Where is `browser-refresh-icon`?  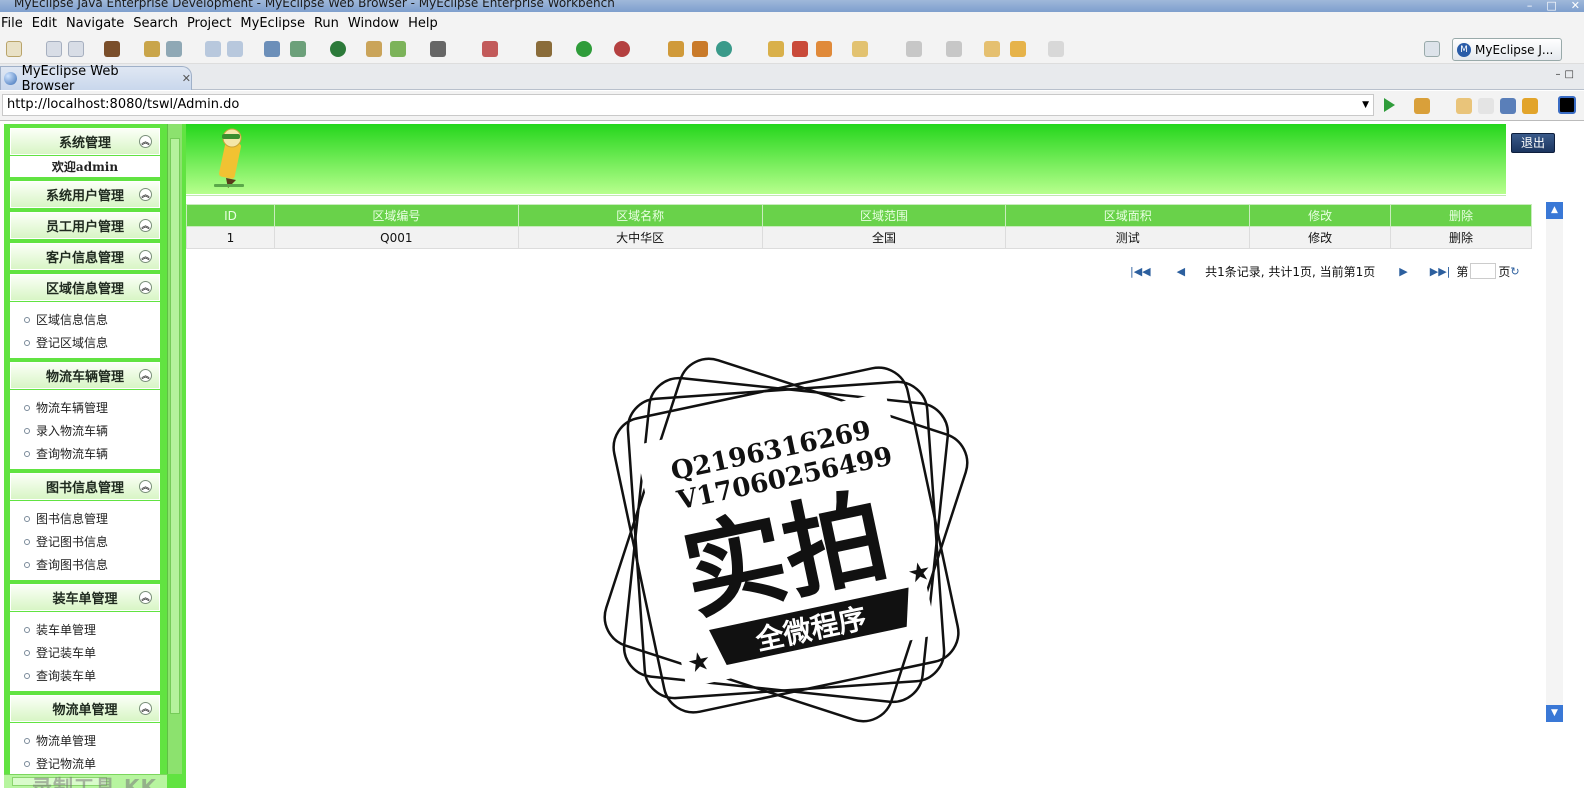 browser-refresh-icon is located at coordinates (1530, 106).